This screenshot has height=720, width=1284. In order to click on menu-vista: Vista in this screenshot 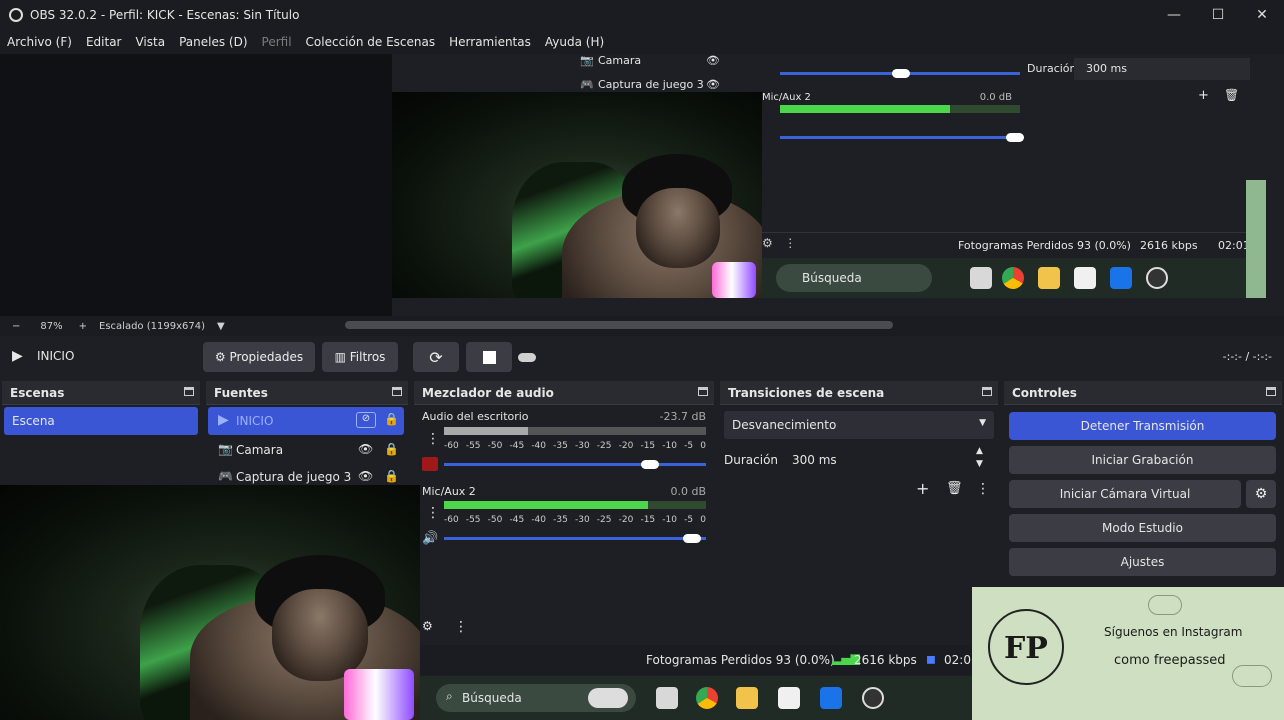, I will do `click(150, 42)`.